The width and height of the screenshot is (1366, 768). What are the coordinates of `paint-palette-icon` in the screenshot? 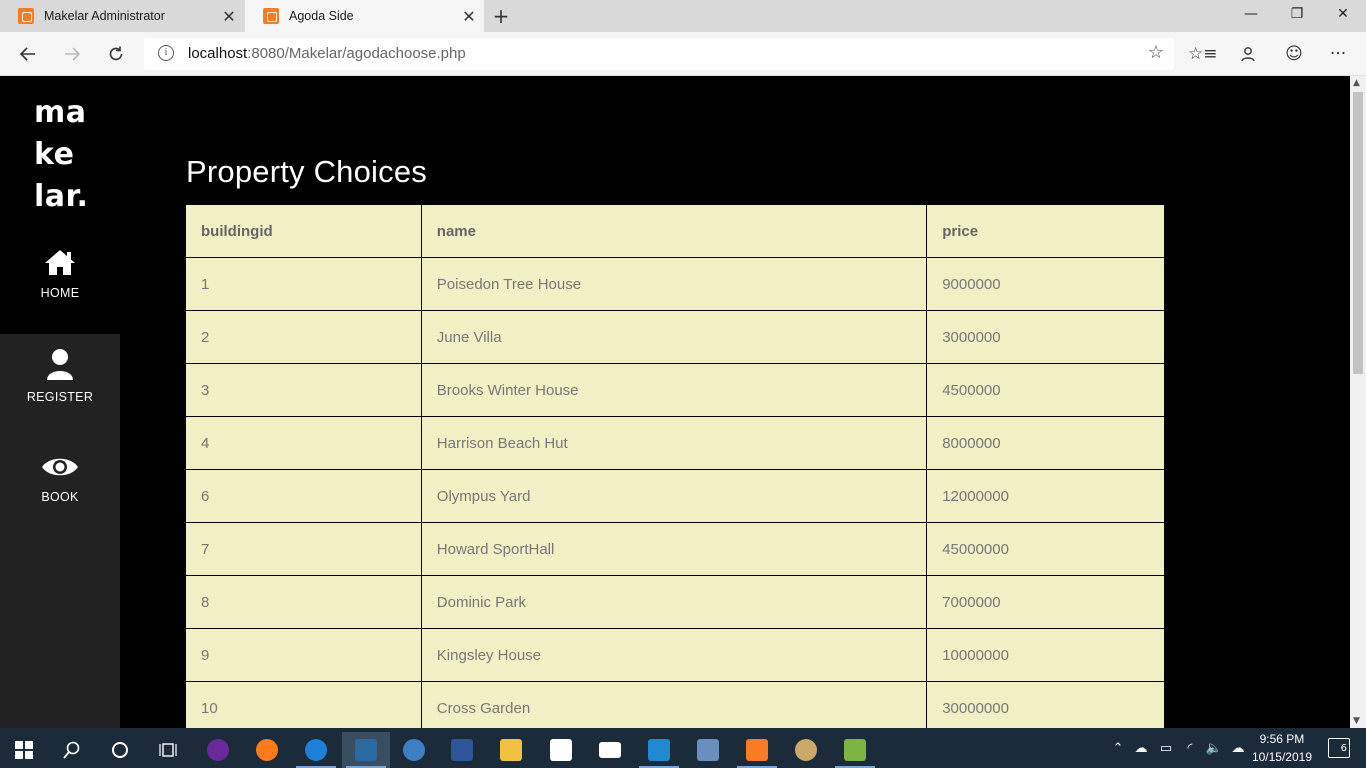 It's located at (806, 750).